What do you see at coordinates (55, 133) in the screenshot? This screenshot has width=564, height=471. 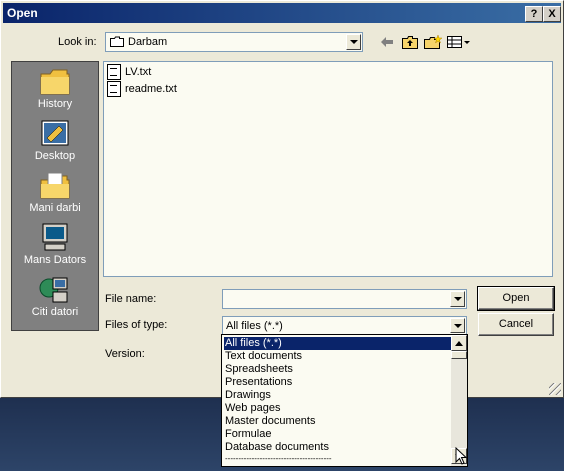 I see `desktop-icon` at bounding box center [55, 133].